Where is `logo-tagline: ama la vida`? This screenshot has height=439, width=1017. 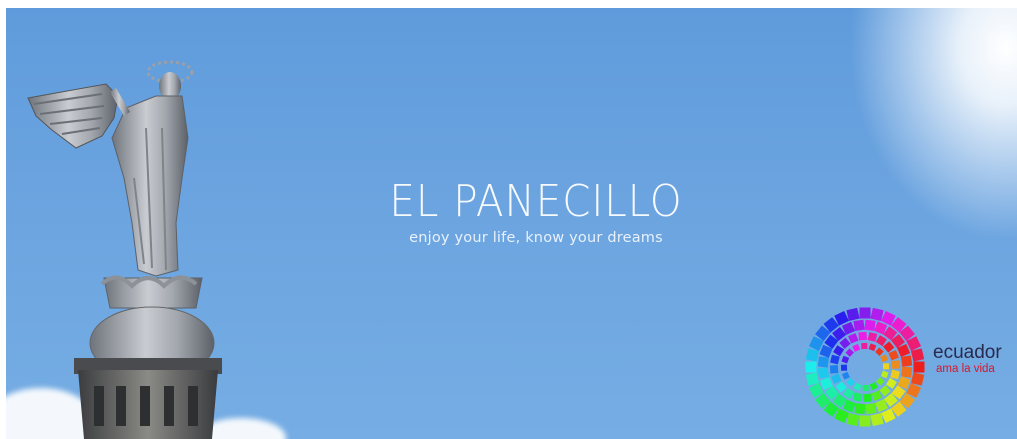
logo-tagline: ama la vida is located at coordinates (965, 369).